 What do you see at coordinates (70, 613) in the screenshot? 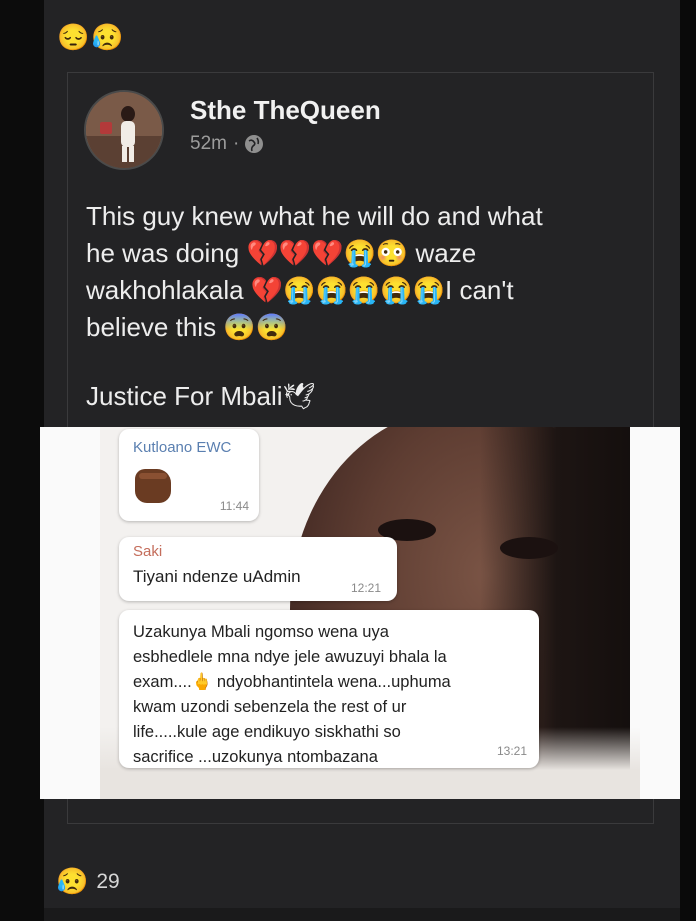
I see `photo-border-left` at bounding box center [70, 613].